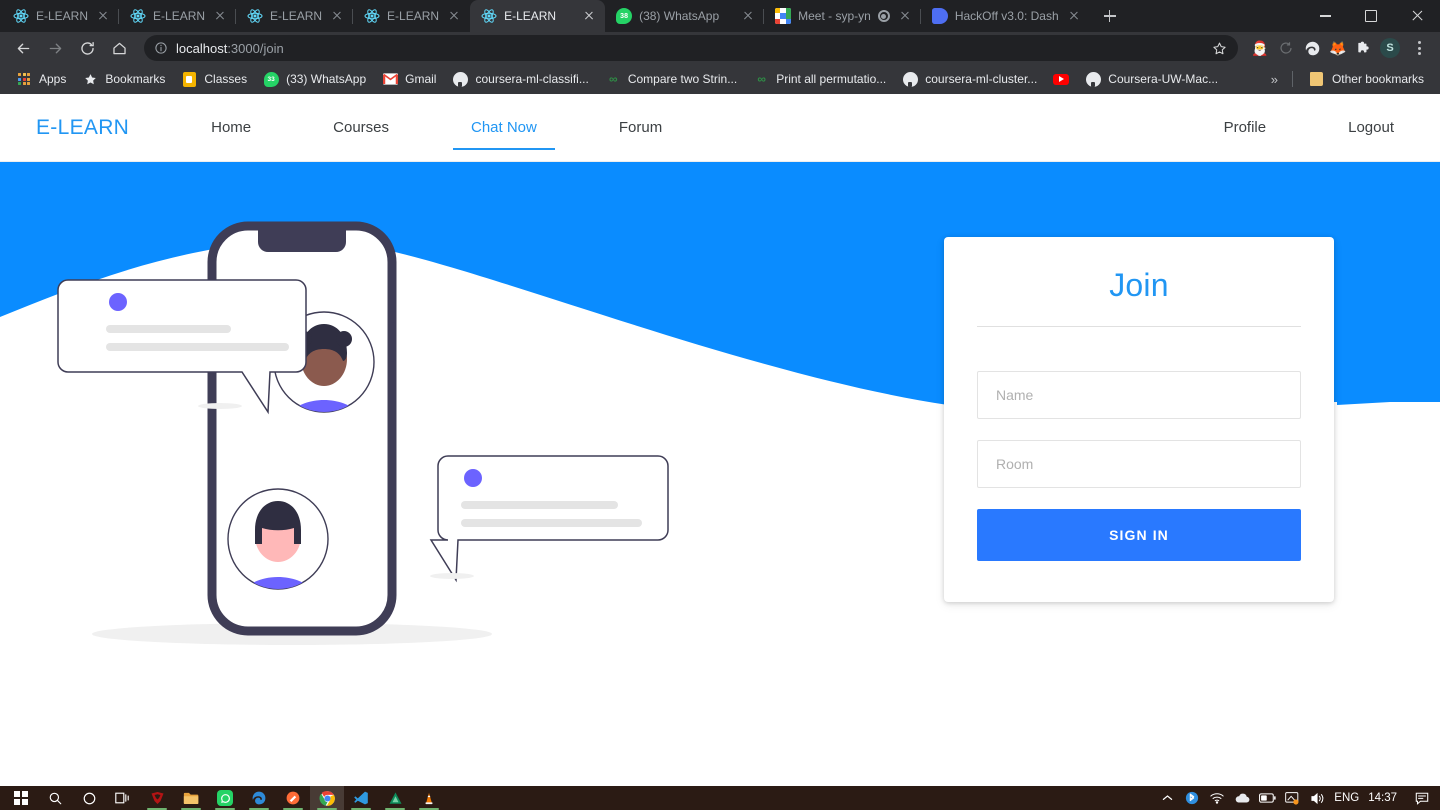 This screenshot has height=810, width=1440. I want to click on bookmark-classes: Classes, so click(214, 79).